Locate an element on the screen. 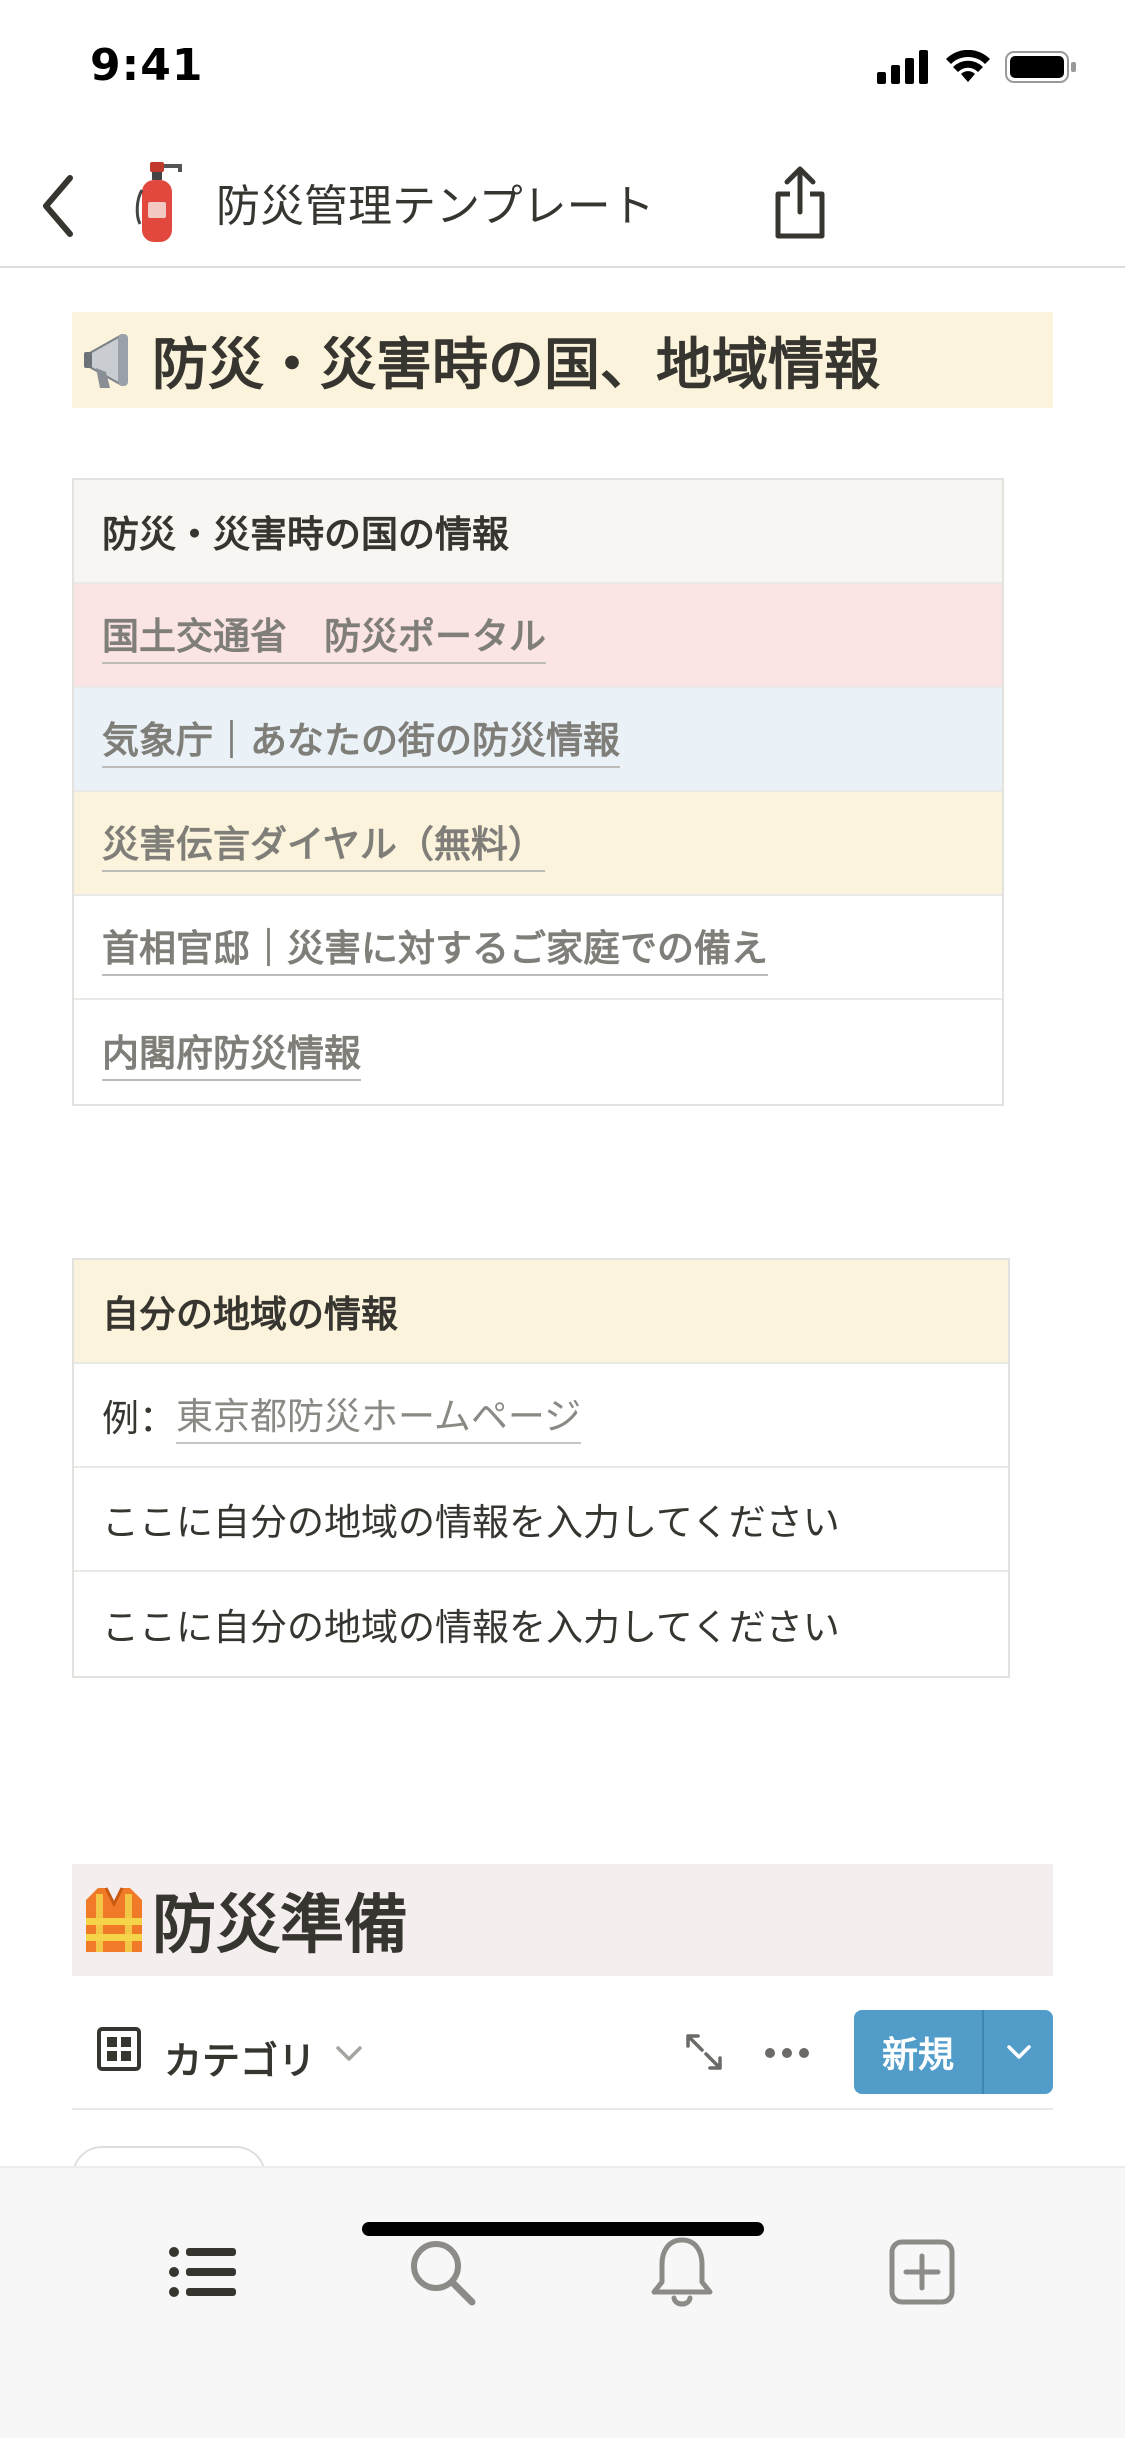  status-bar: 9:41 is located at coordinates (562, 70).